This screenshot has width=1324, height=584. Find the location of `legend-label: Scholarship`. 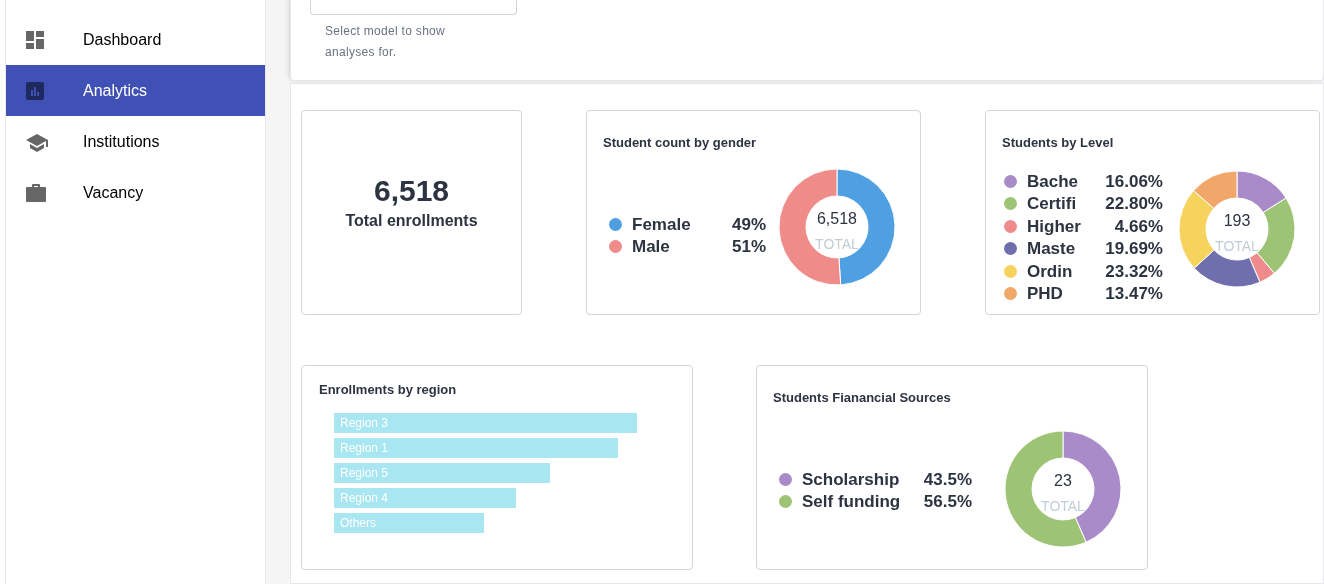

legend-label: Scholarship is located at coordinates (851, 479).